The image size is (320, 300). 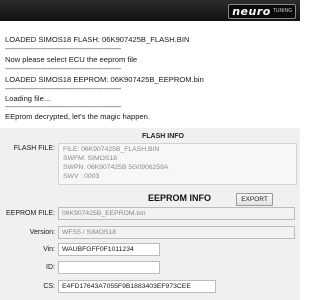 What do you see at coordinates (71, 59) in the screenshot?
I see `log-line: Now please select ECU the eeprom file` at bounding box center [71, 59].